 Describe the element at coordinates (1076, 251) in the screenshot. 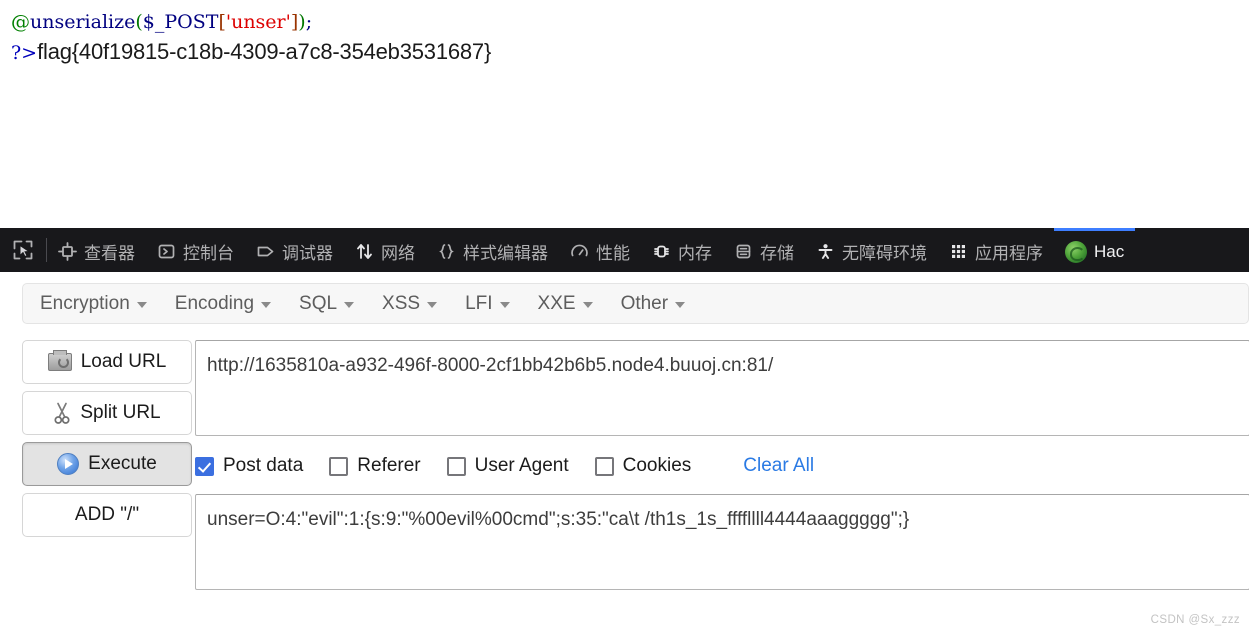

I see `firefox-hackbar-icon` at that location.